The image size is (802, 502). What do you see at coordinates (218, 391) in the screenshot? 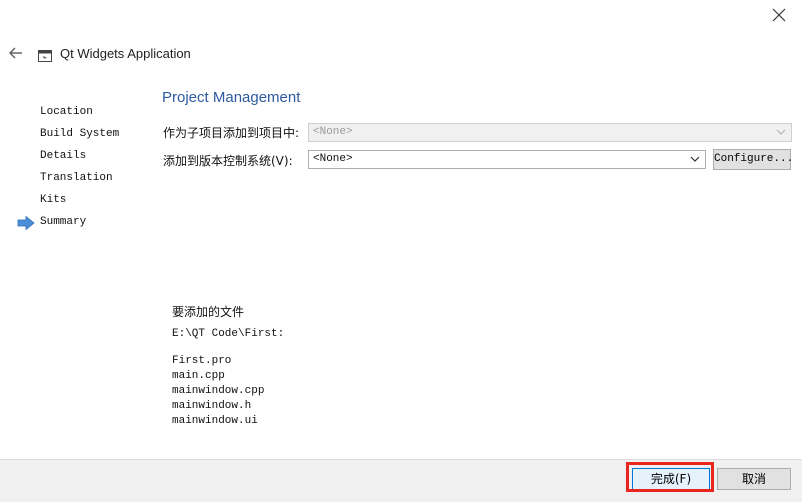
I see `file-item: mainwindow.cpp` at bounding box center [218, 391].